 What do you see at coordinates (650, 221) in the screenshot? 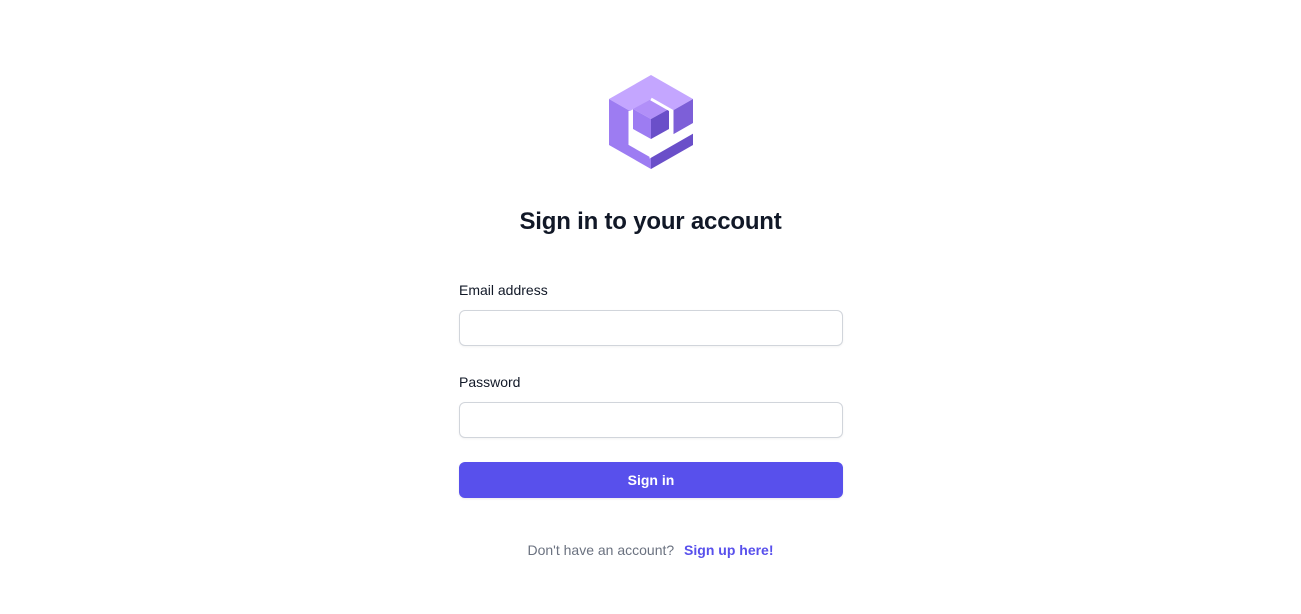
I see `page-title: Sign in to your account` at bounding box center [650, 221].